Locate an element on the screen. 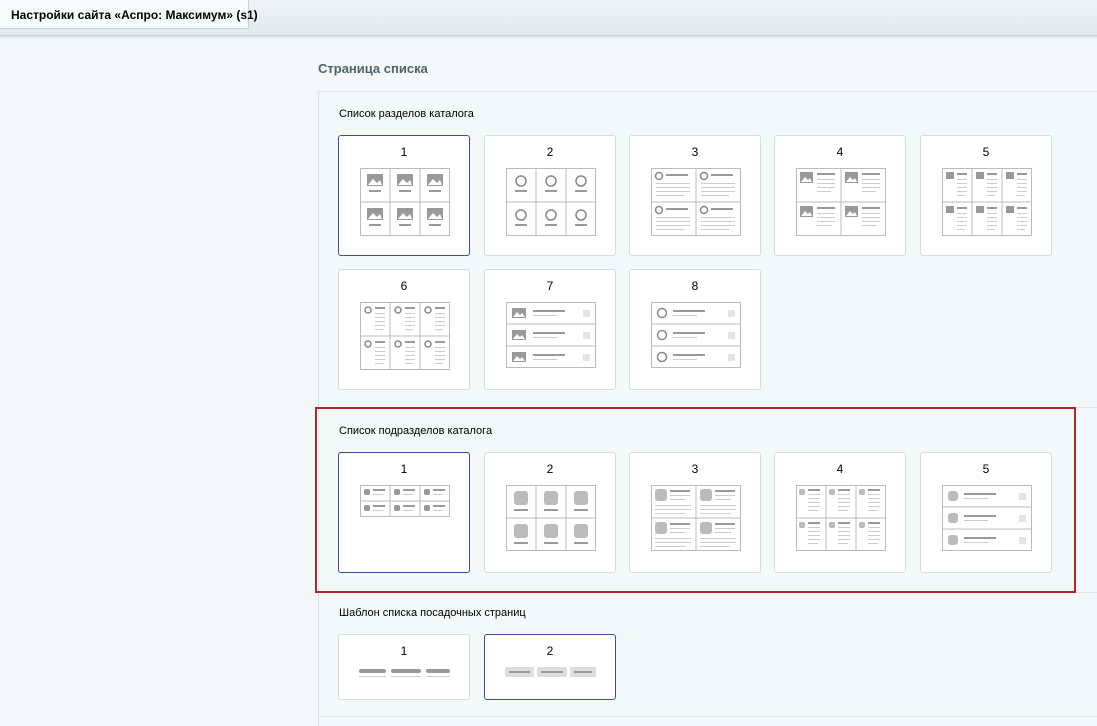  layout-landing-tags-icon is located at coordinates (550, 672).